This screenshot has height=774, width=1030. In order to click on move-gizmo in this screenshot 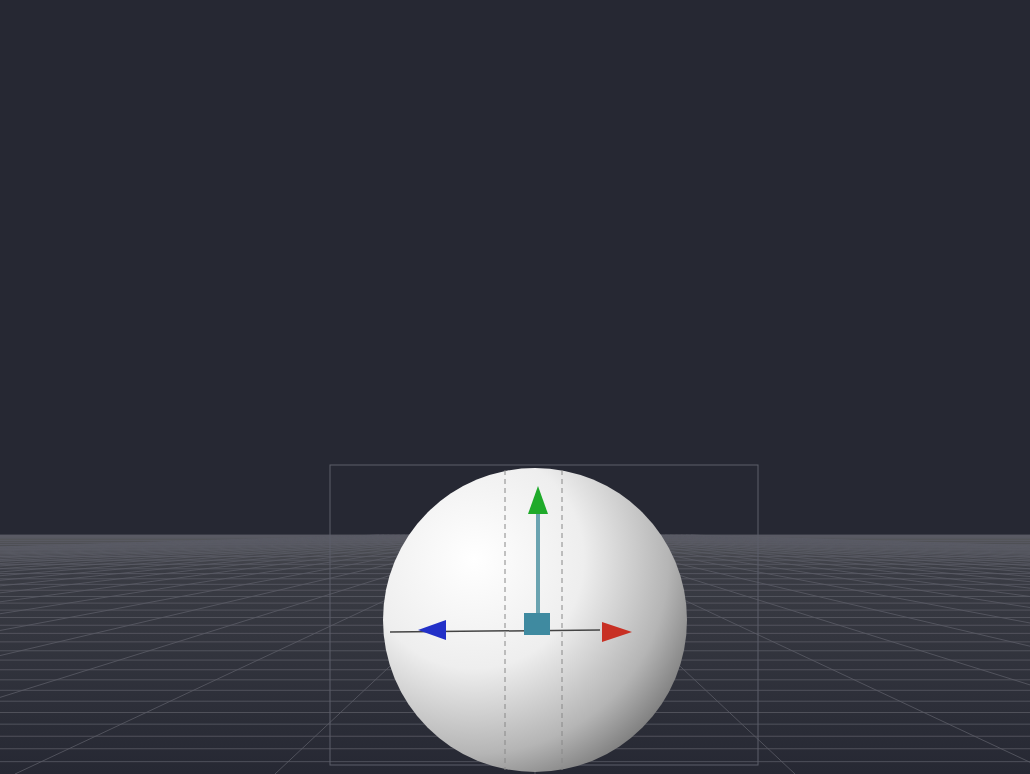, I will do `click(510, 620)`.